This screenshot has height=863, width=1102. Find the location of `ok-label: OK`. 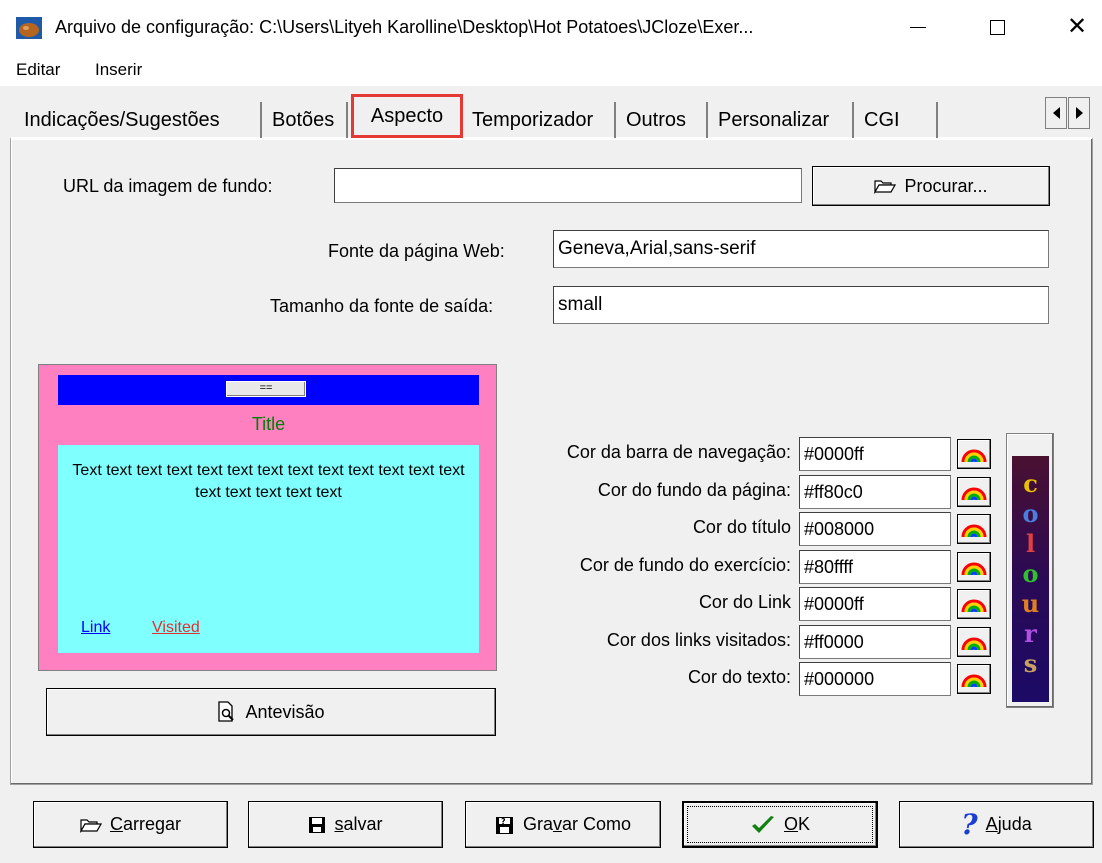

ok-label: OK is located at coordinates (797, 824).